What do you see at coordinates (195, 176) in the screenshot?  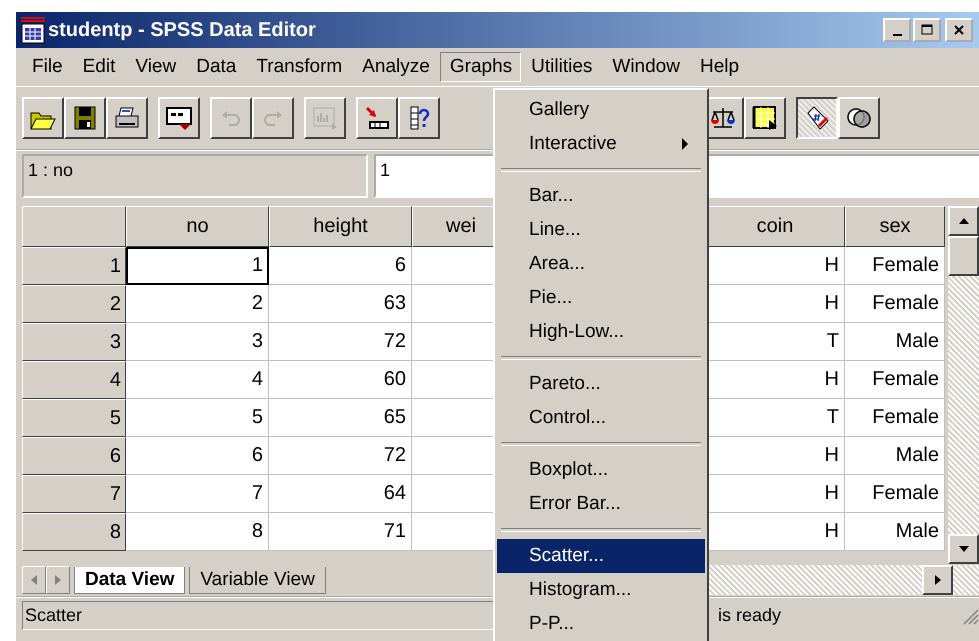 I see `cell-reference-box: 1 : no` at bounding box center [195, 176].